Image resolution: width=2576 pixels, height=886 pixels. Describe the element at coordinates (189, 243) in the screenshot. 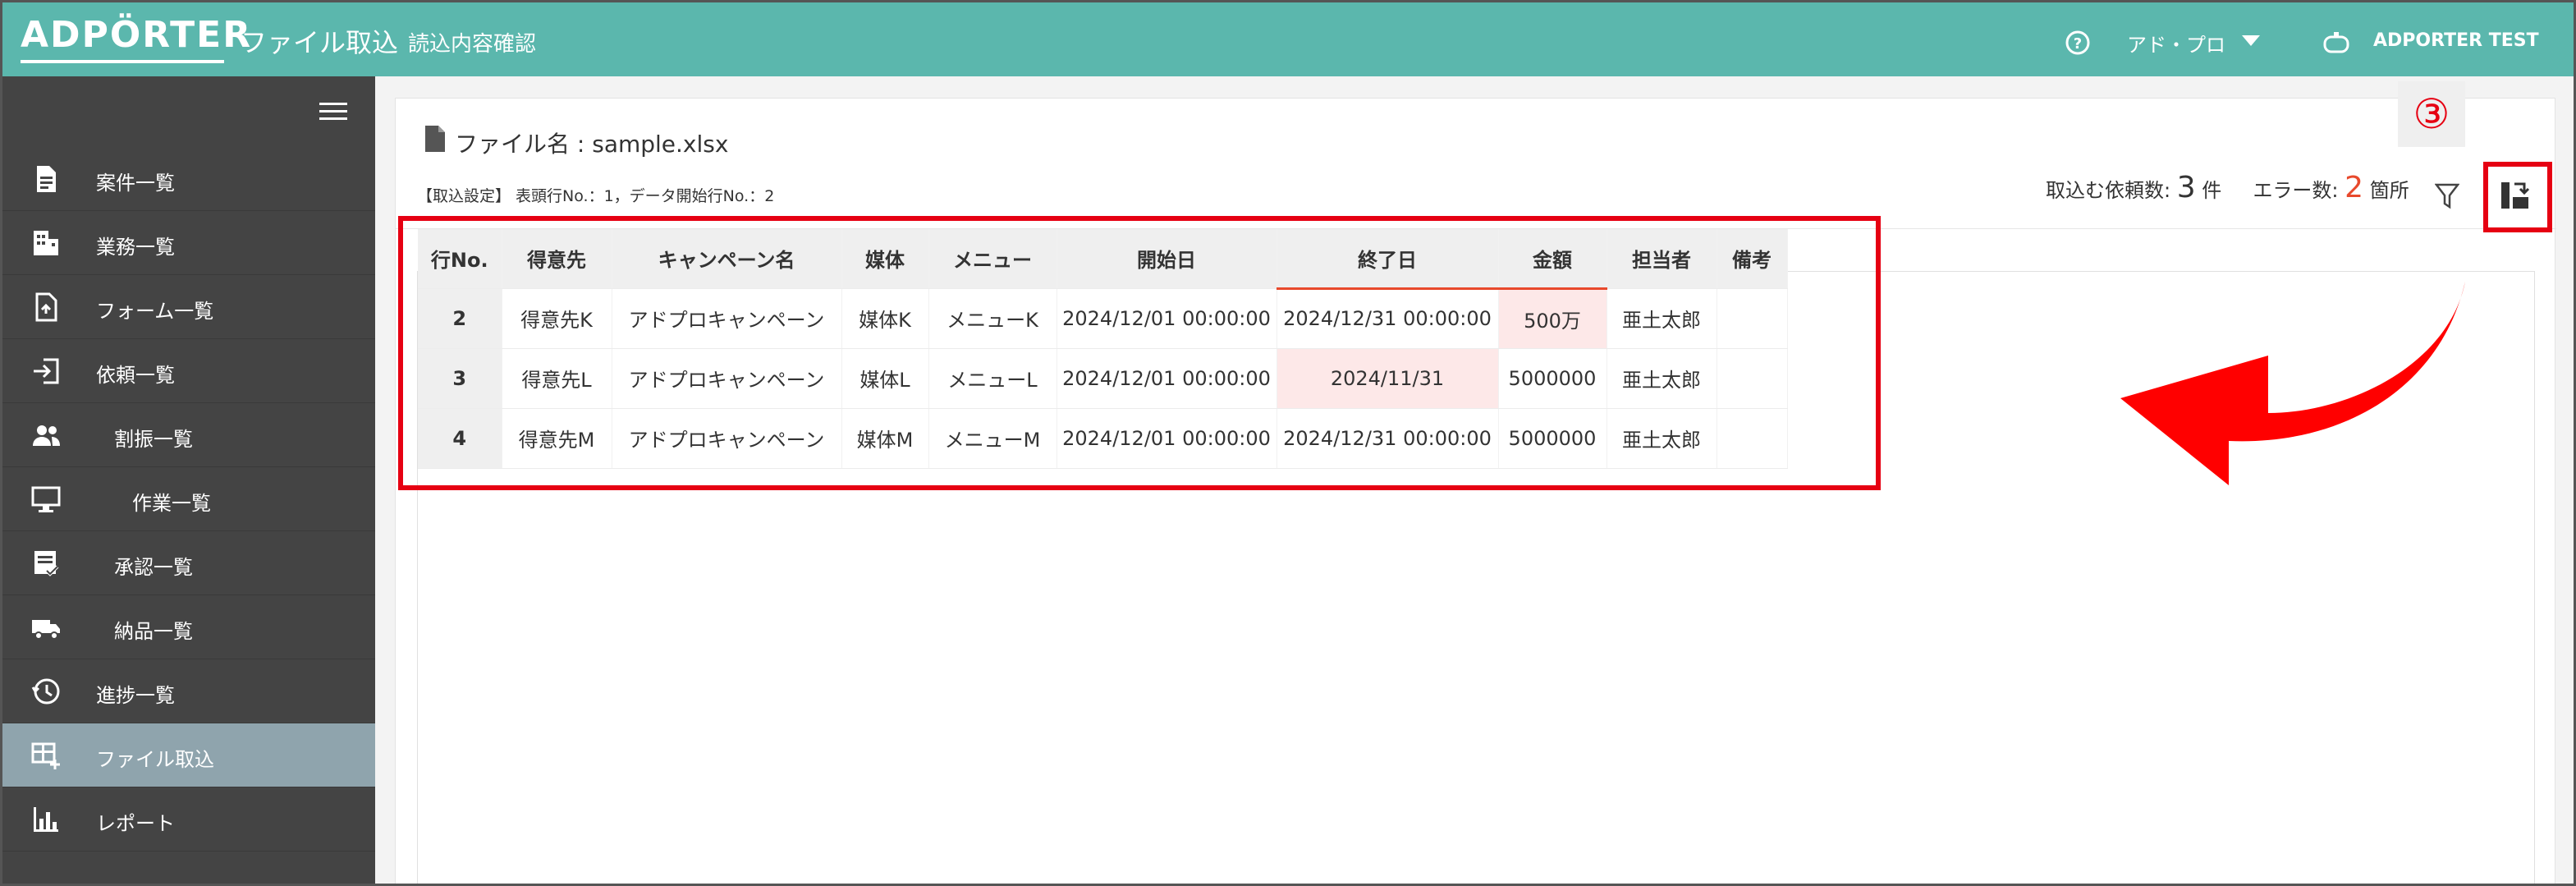

I see `sidebar-item-operations: 業務一覧` at that location.